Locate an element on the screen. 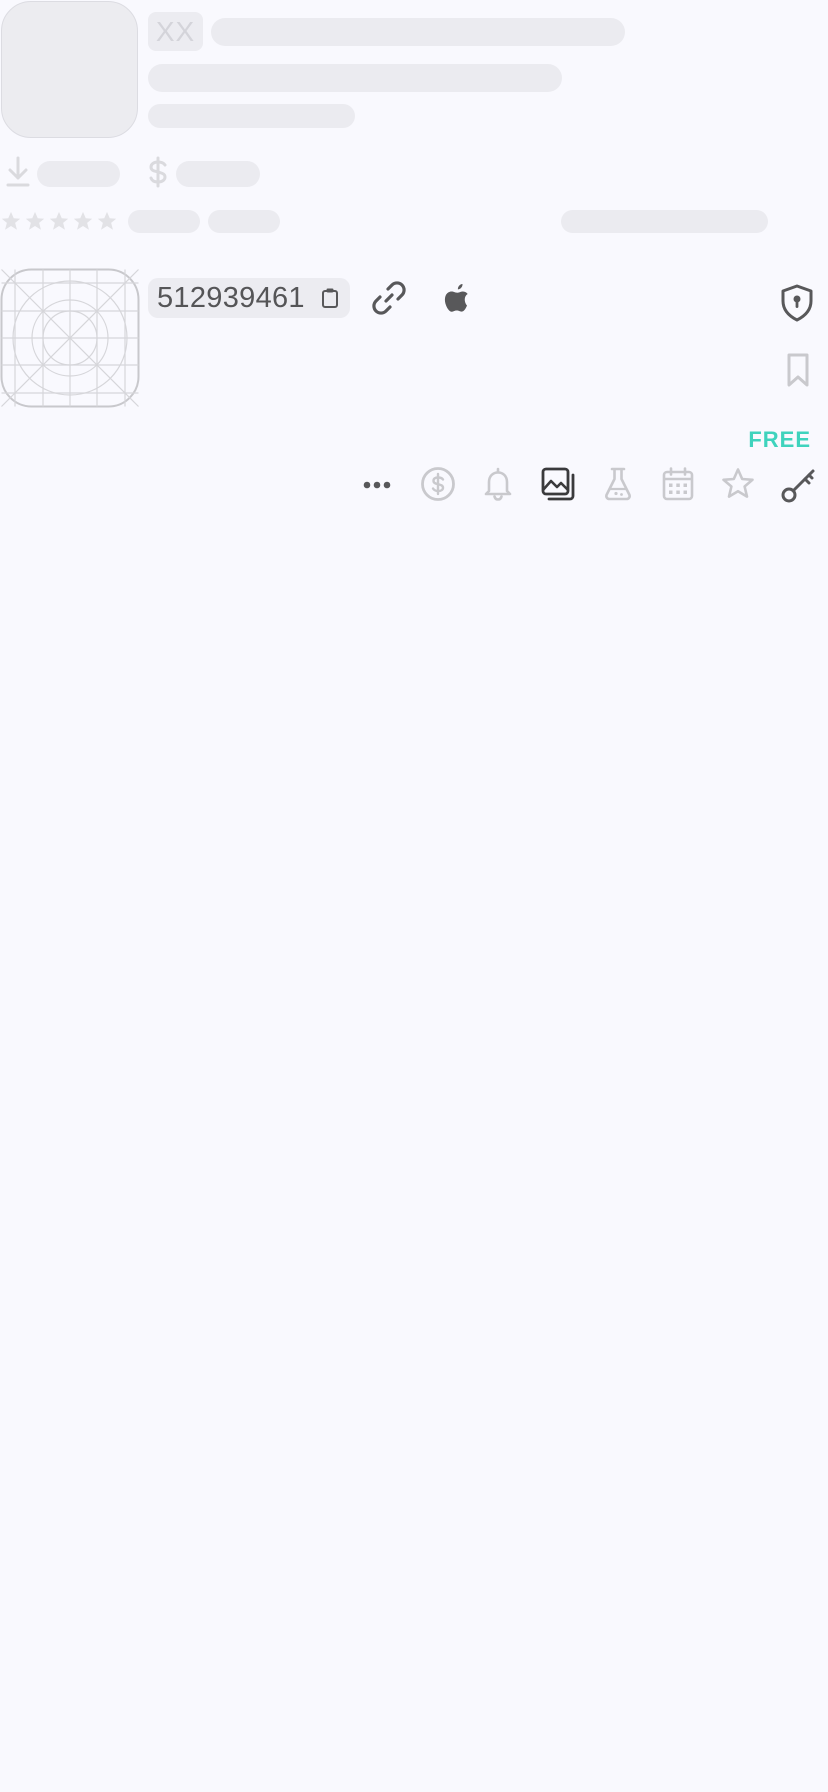 Image resolution: width=828 pixels, height=1792 pixels. bookmark-icon is located at coordinates (798, 370).